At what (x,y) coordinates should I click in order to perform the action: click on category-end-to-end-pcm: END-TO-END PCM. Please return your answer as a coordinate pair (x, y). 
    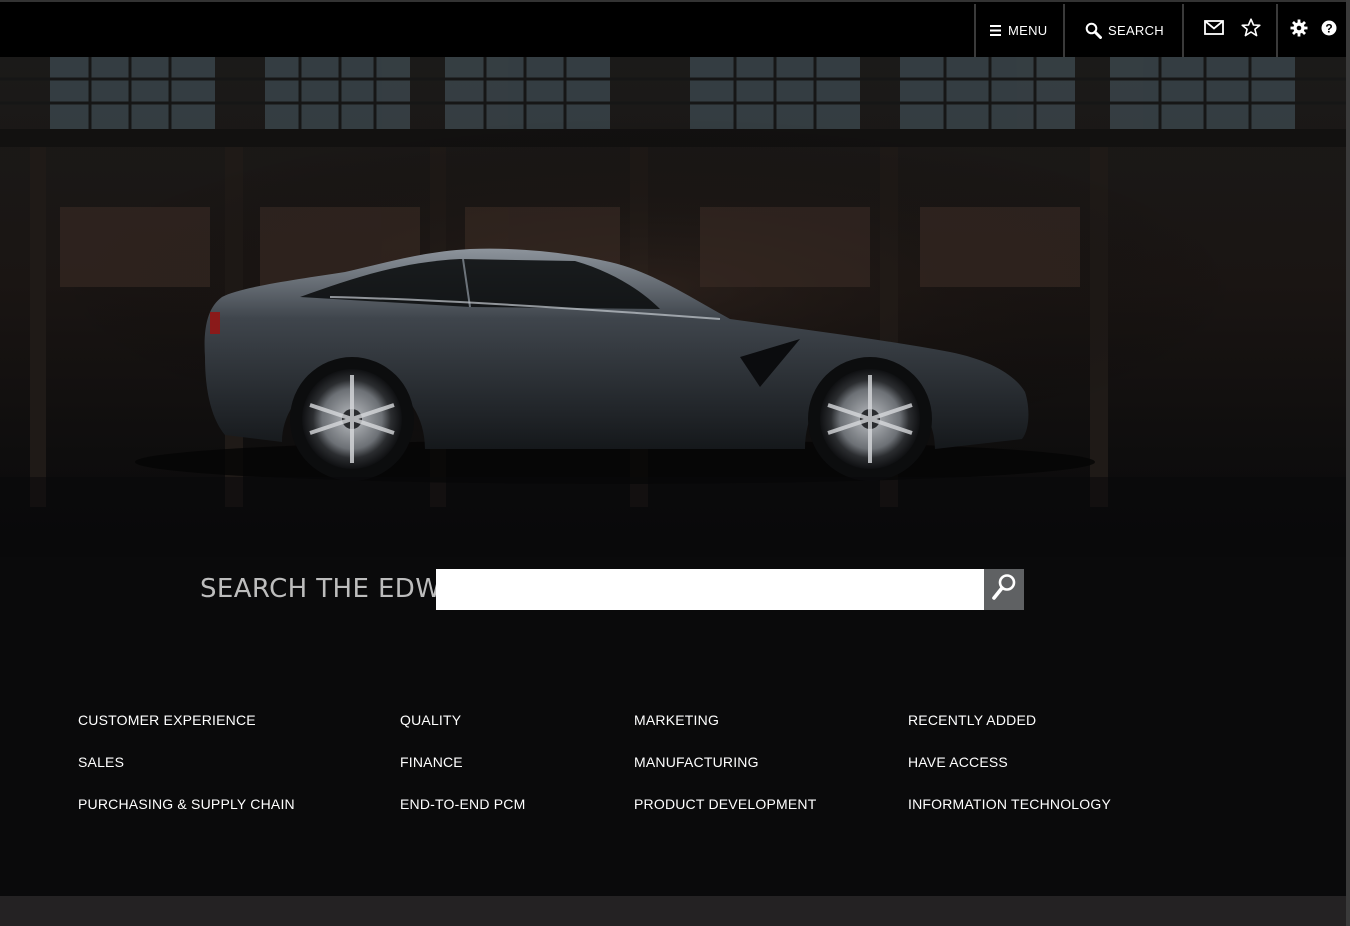
    Looking at the image, I should click on (462, 804).